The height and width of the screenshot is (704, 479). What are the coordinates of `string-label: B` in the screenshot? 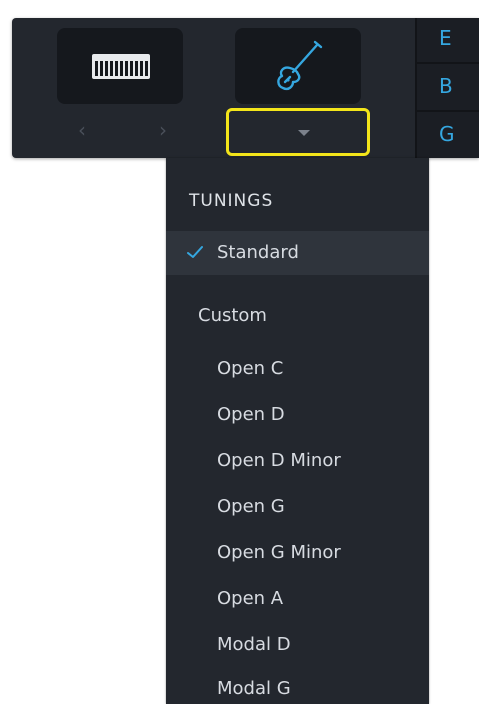 It's located at (446, 86).